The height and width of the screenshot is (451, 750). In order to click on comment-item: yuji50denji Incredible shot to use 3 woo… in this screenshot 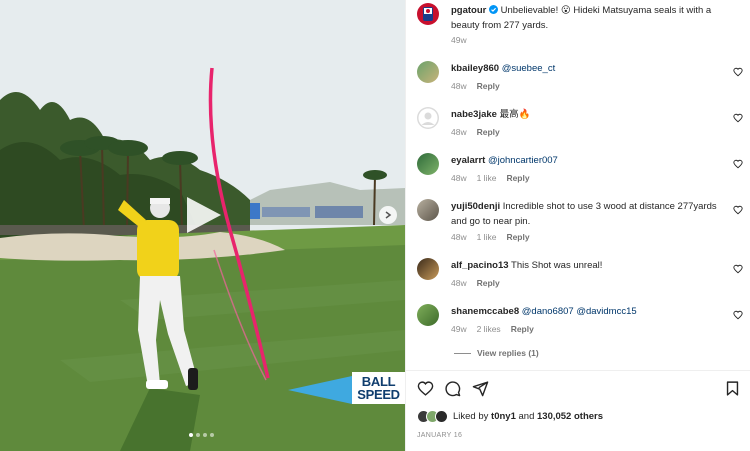, I will do `click(587, 214)`.